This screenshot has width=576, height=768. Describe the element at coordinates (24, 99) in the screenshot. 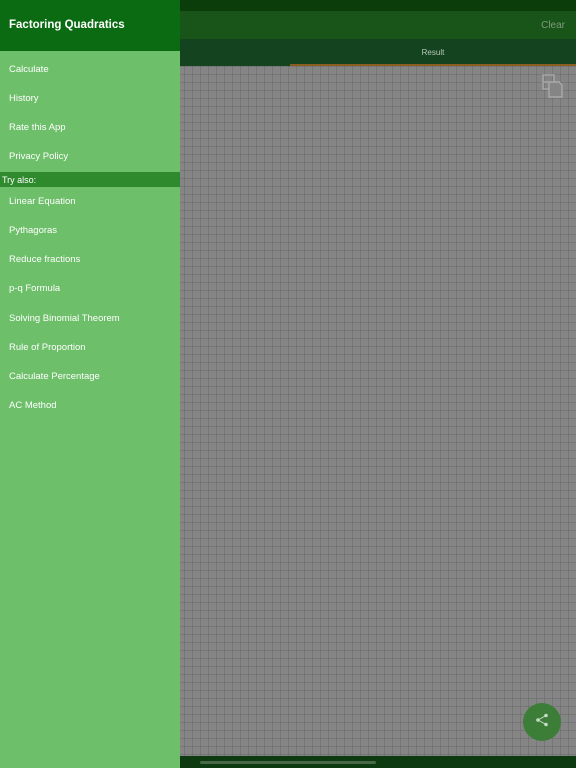

I see `menu-item-history: History` at that location.